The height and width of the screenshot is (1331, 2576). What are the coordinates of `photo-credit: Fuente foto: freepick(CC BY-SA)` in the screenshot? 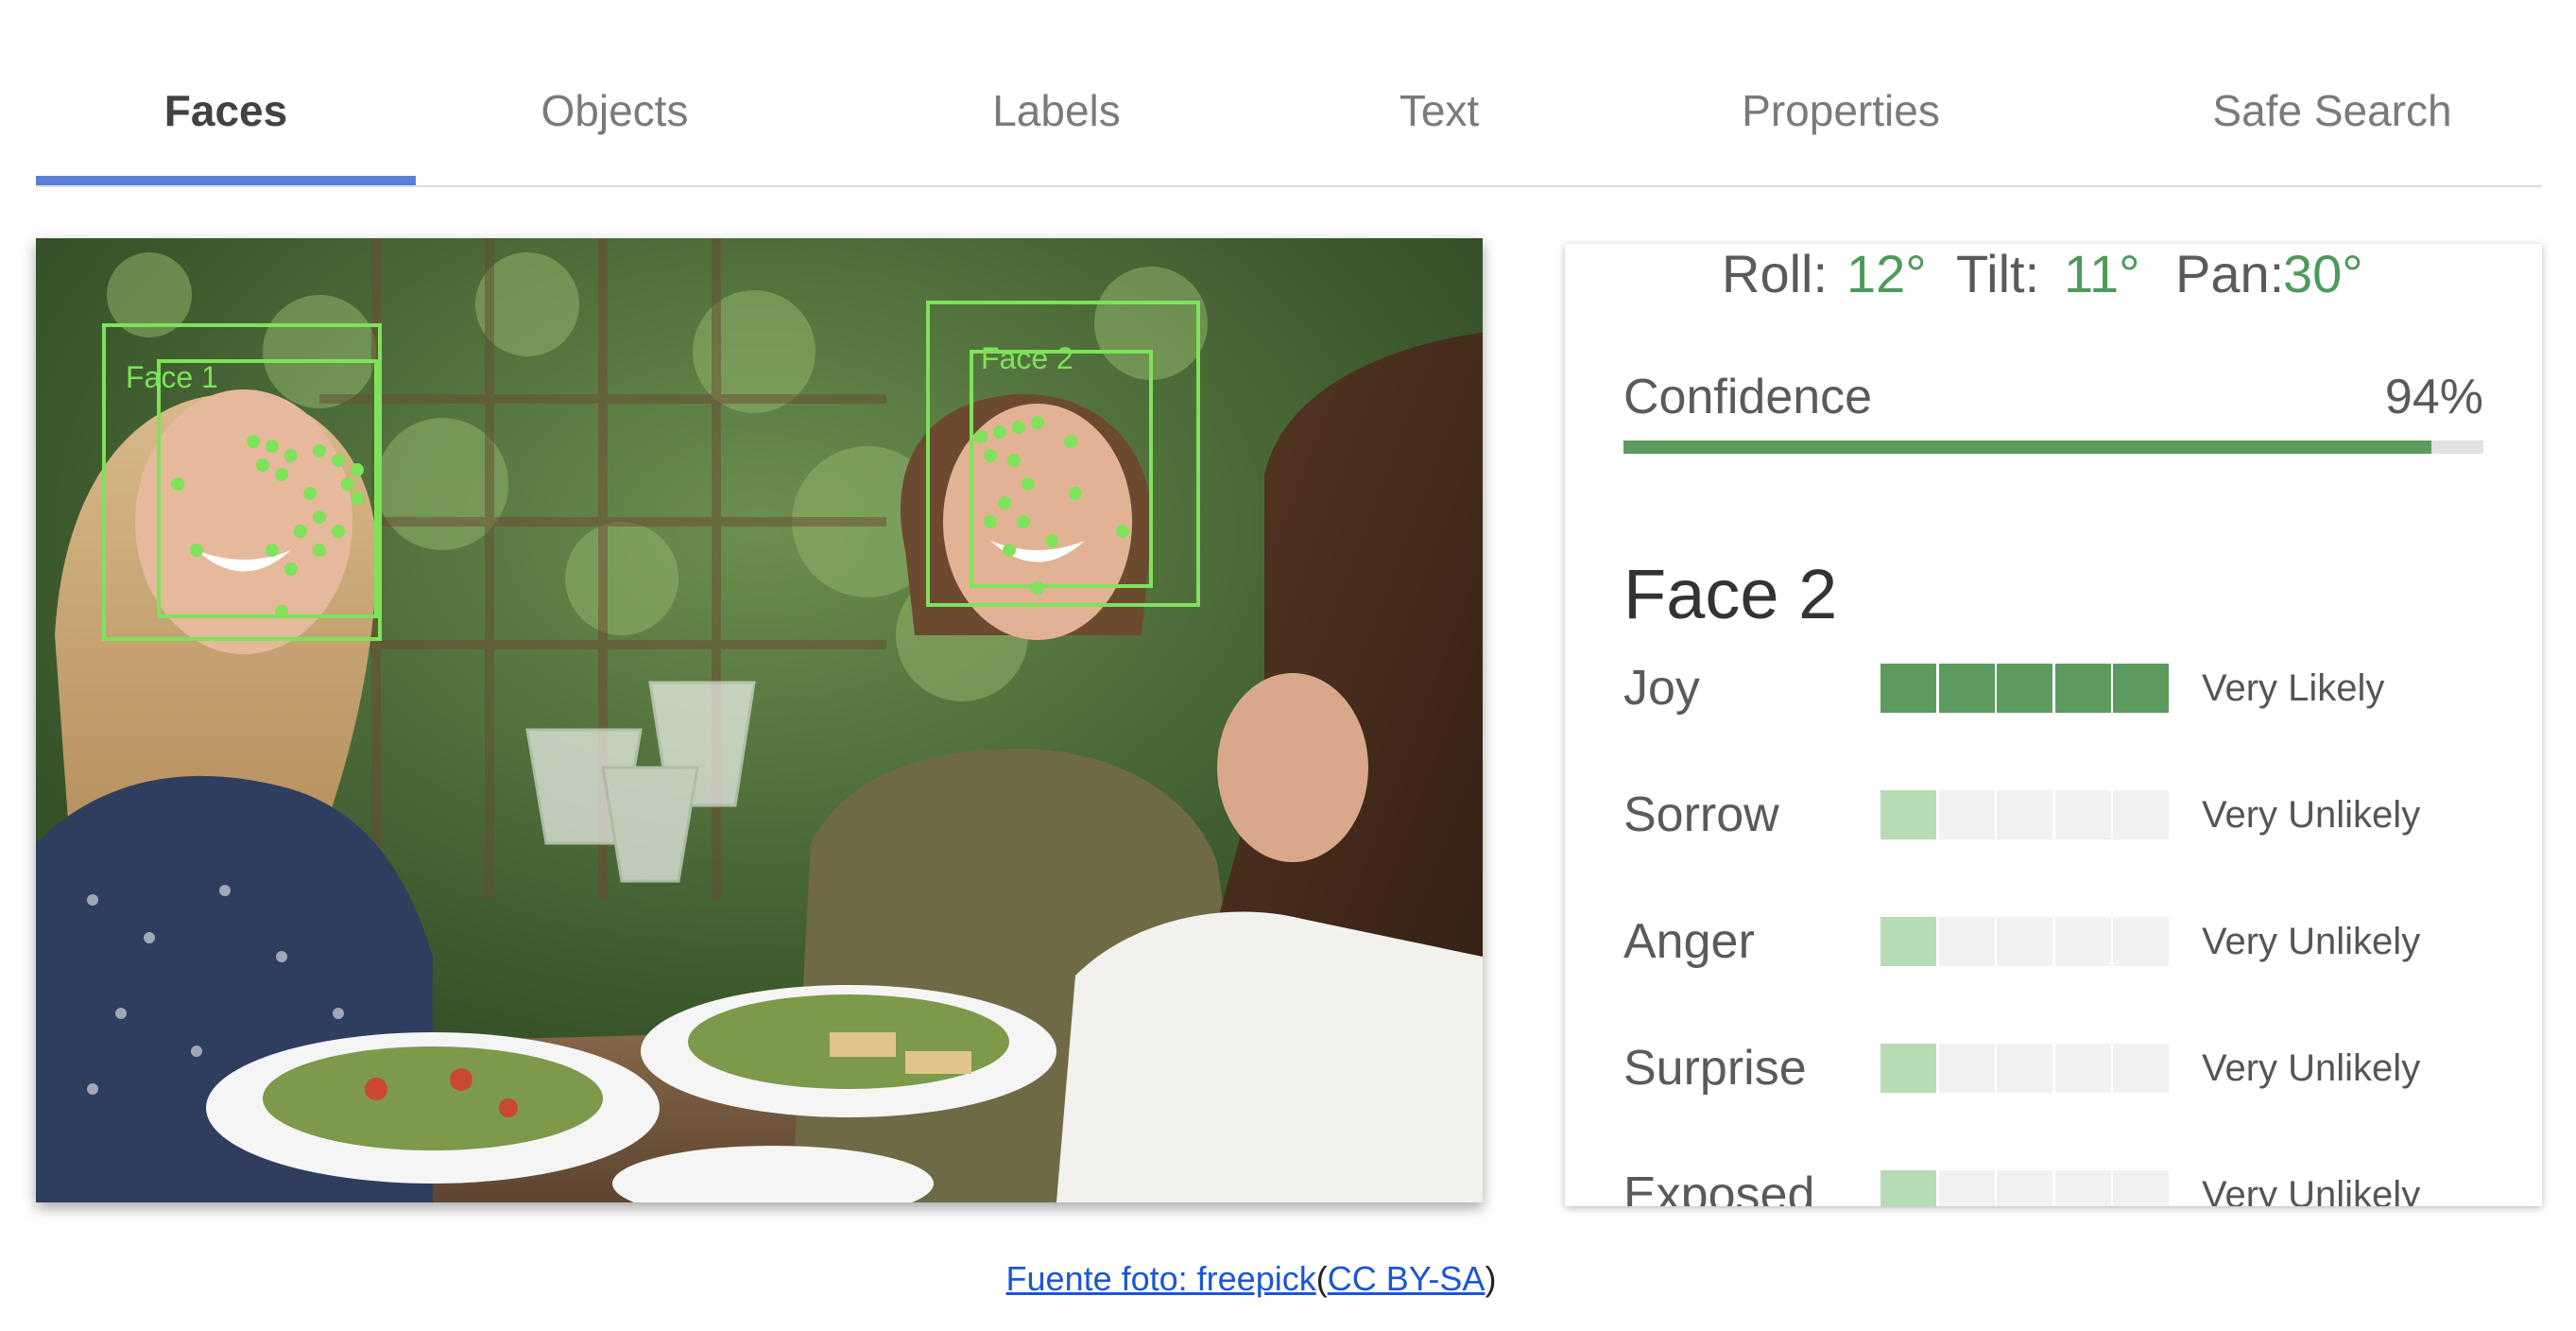 It's located at (1251, 1279).